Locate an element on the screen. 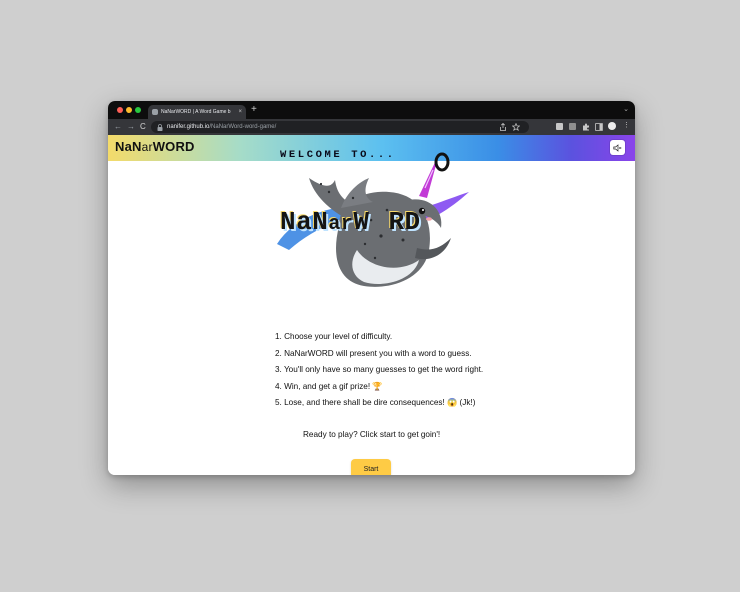  logo-wordmark: NaNarW RD is located at coordinates (350, 222).